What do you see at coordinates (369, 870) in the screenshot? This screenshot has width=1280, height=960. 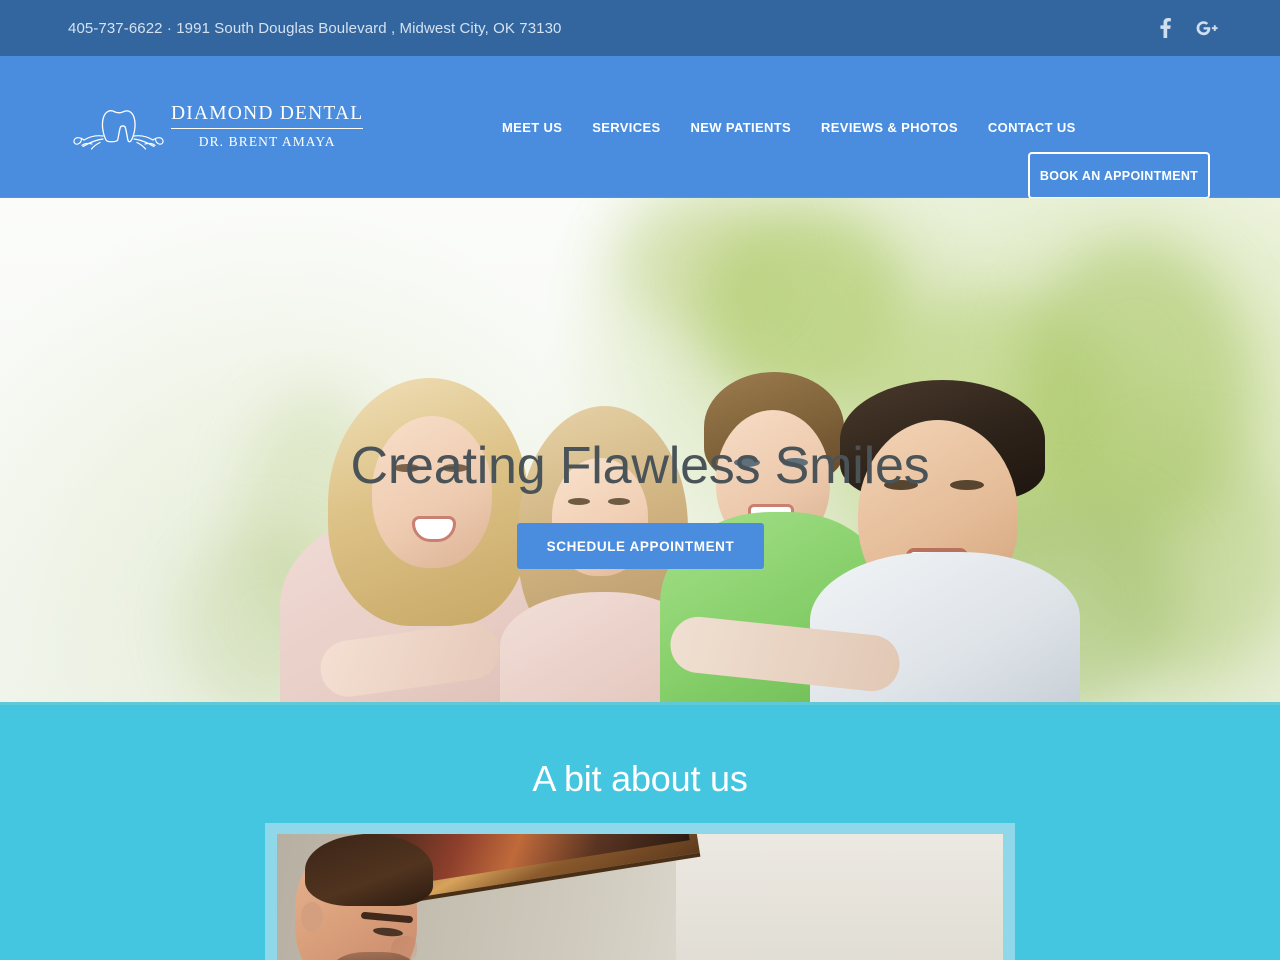 I see `dentist-hair` at bounding box center [369, 870].